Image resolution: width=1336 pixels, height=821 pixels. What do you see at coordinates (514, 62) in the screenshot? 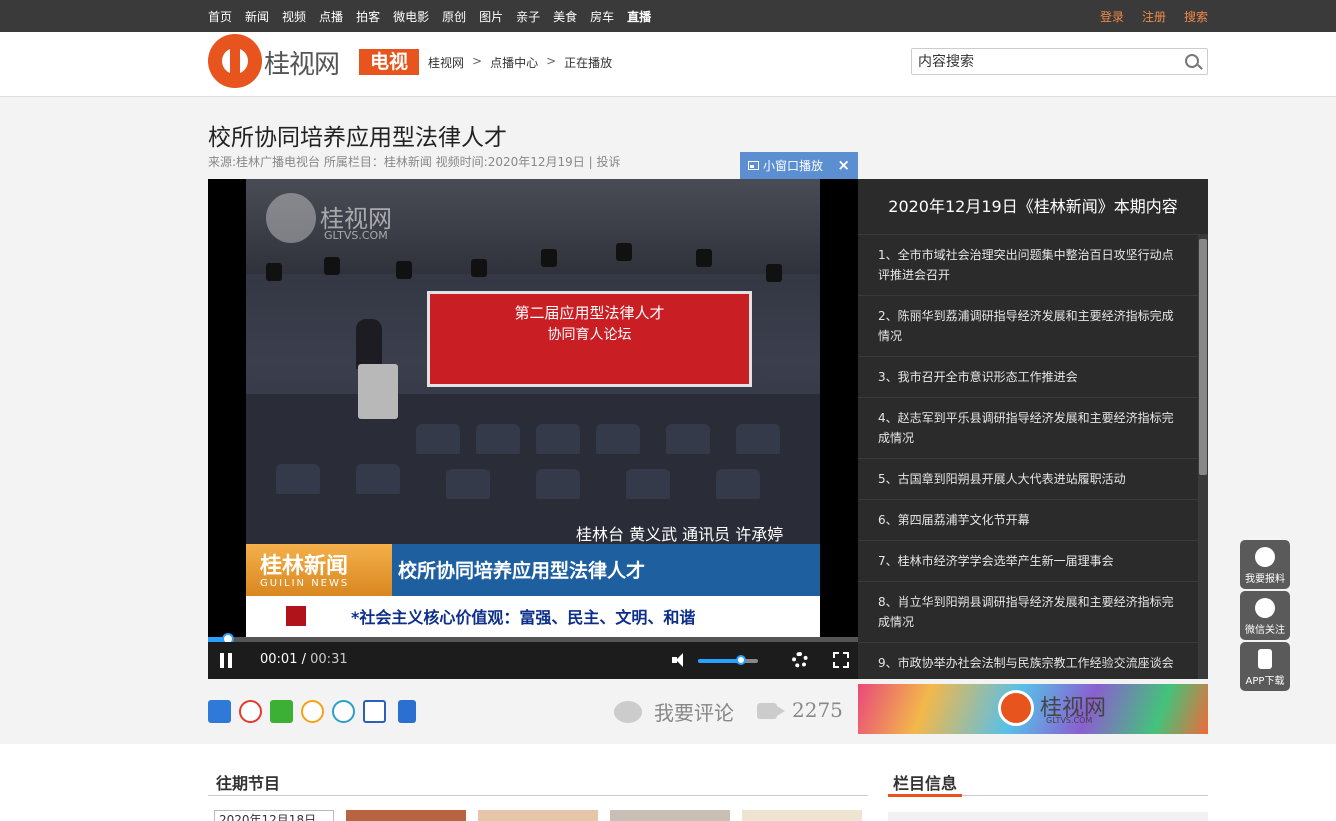
I see `breadcrumb-vod-center: 点播中心` at bounding box center [514, 62].